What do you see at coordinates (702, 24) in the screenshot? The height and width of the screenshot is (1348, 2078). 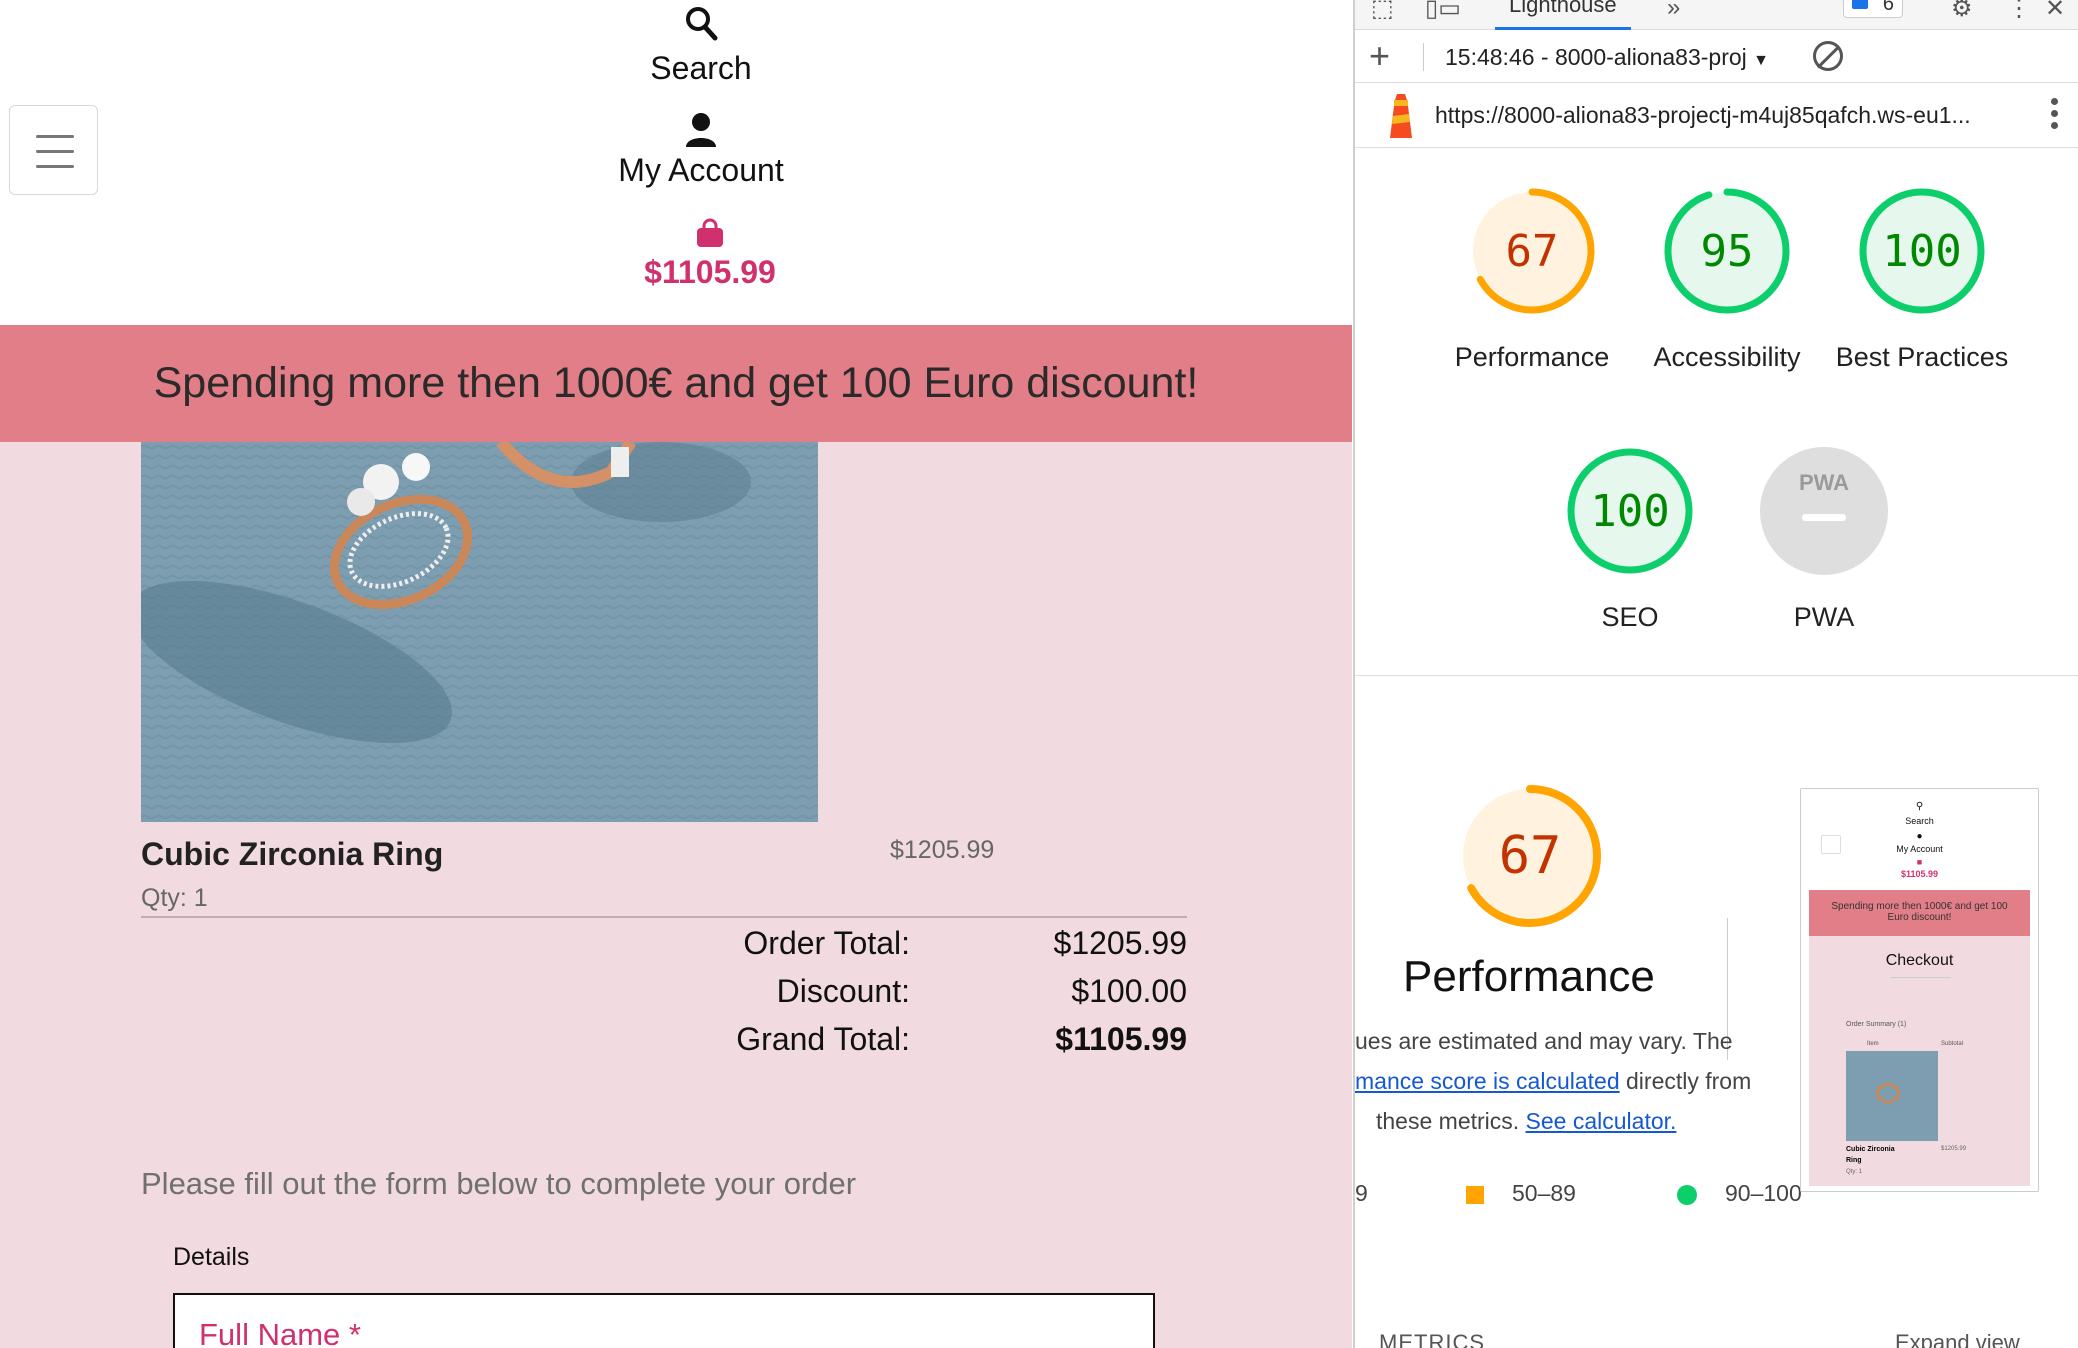 I see `search-icon` at bounding box center [702, 24].